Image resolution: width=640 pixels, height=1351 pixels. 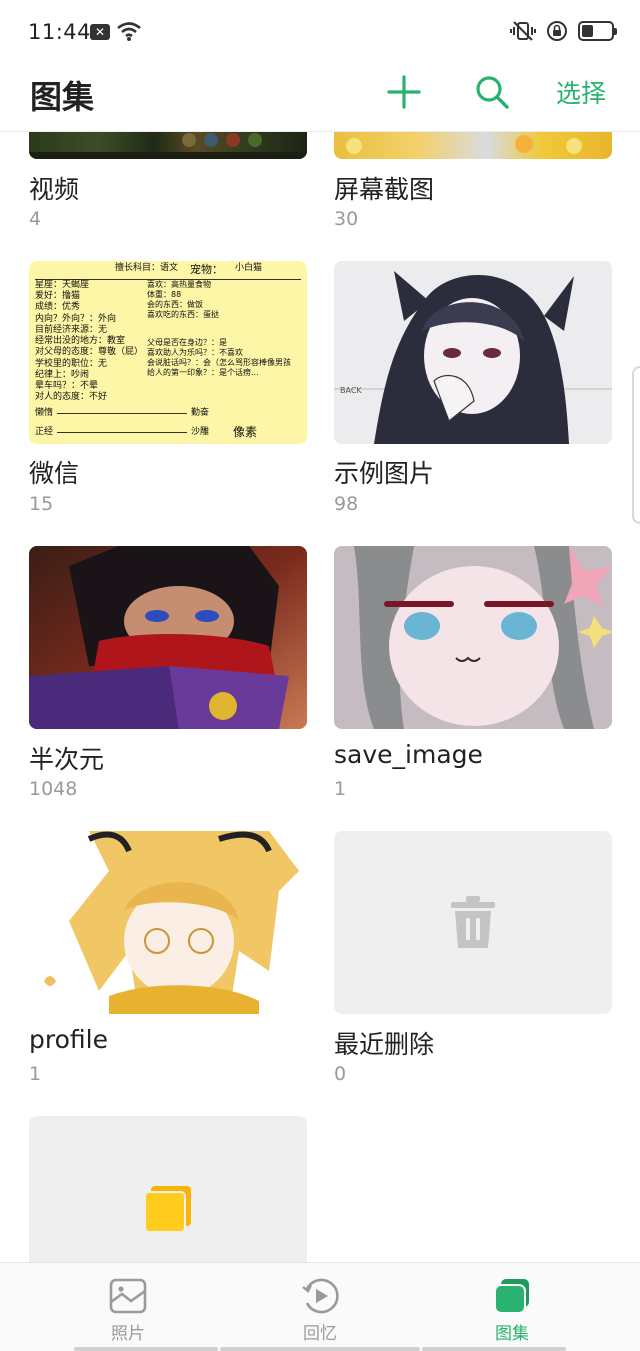 I want to click on trash-icon, so click(x=473, y=921).